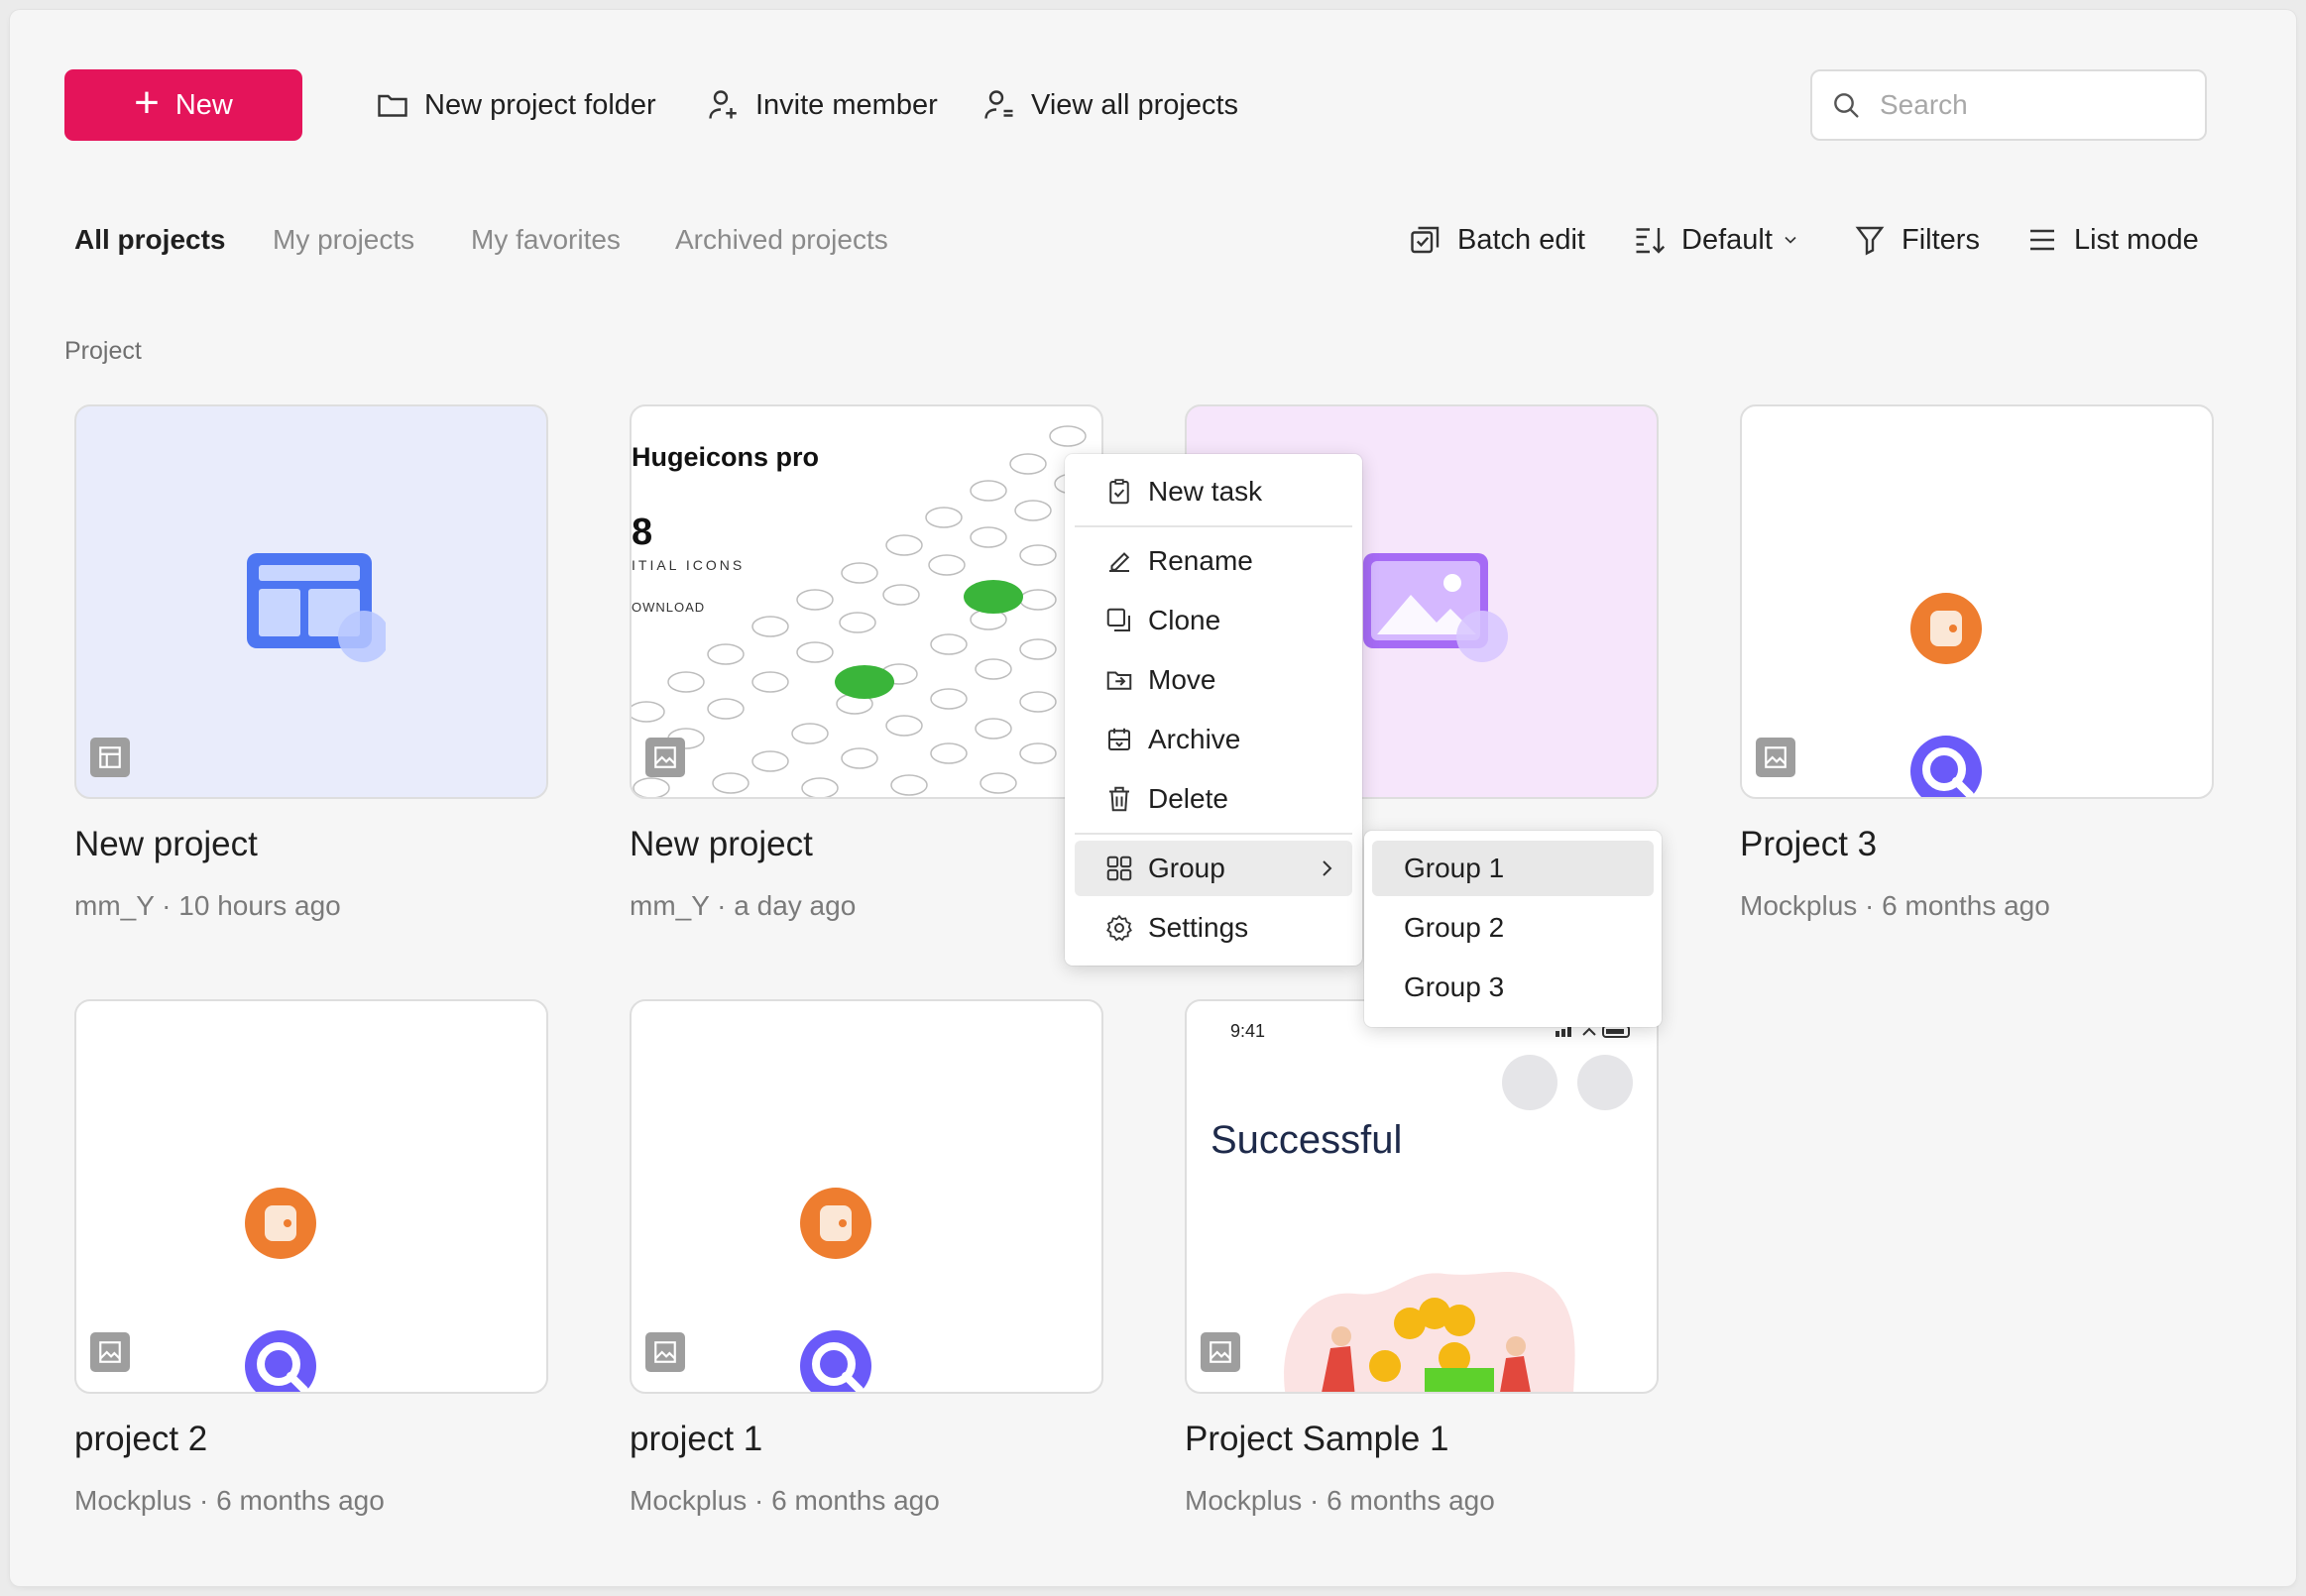  I want to click on project-meta: mm_Y · 10 hours ago, so click(207, 906).